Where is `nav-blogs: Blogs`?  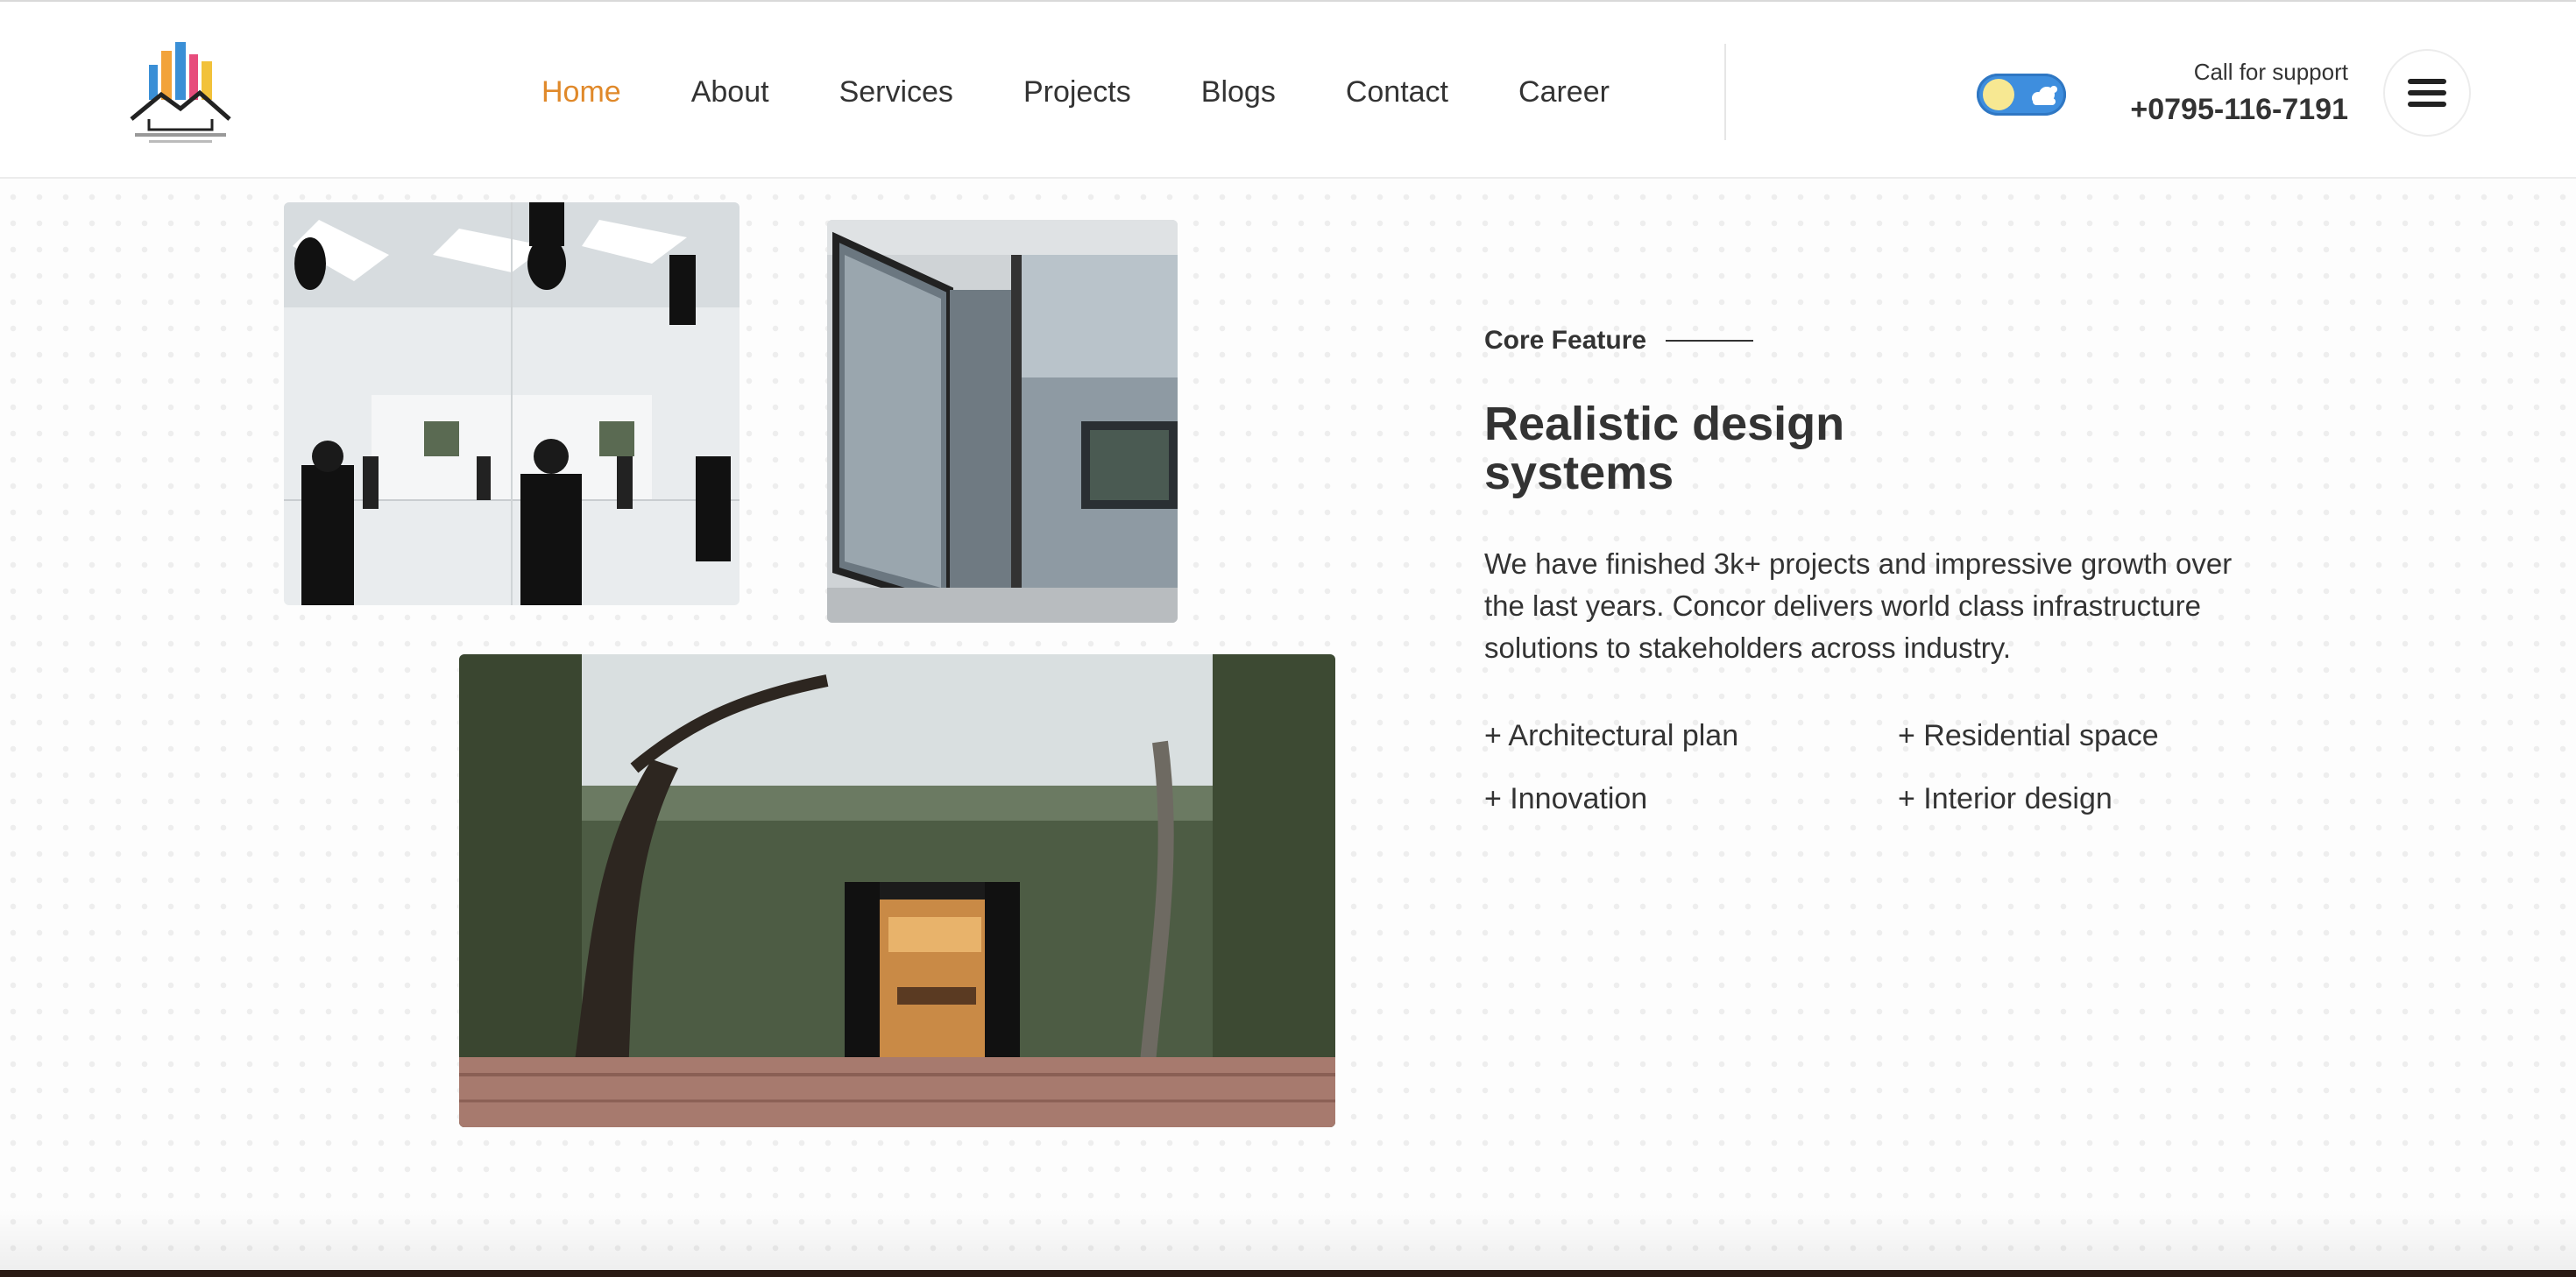
nav-blogs: Blogs is located at coordinates (1238, 92).